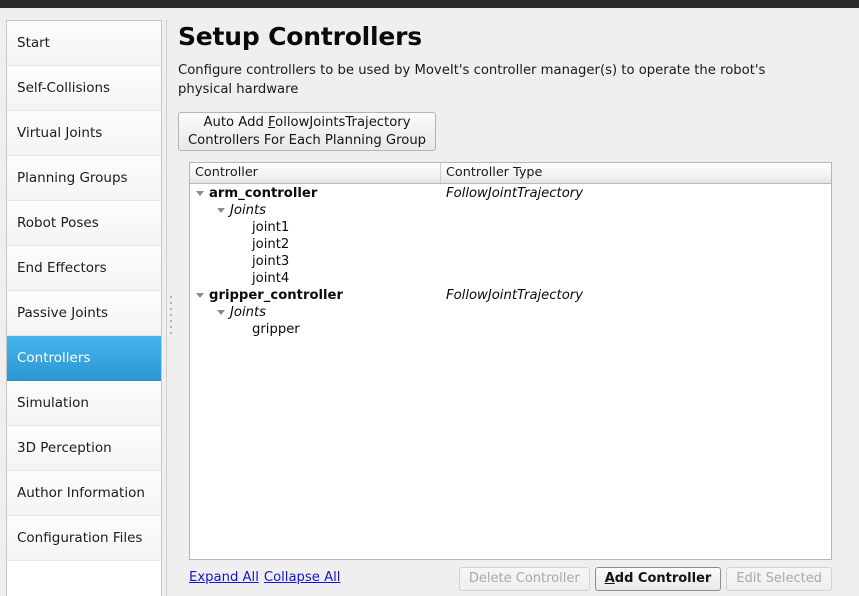 This screenshot has width=859, height=596. Describe the element at coordinates (271, 261) in the screenshot. I see `tree-row-name: joint3` at that location.